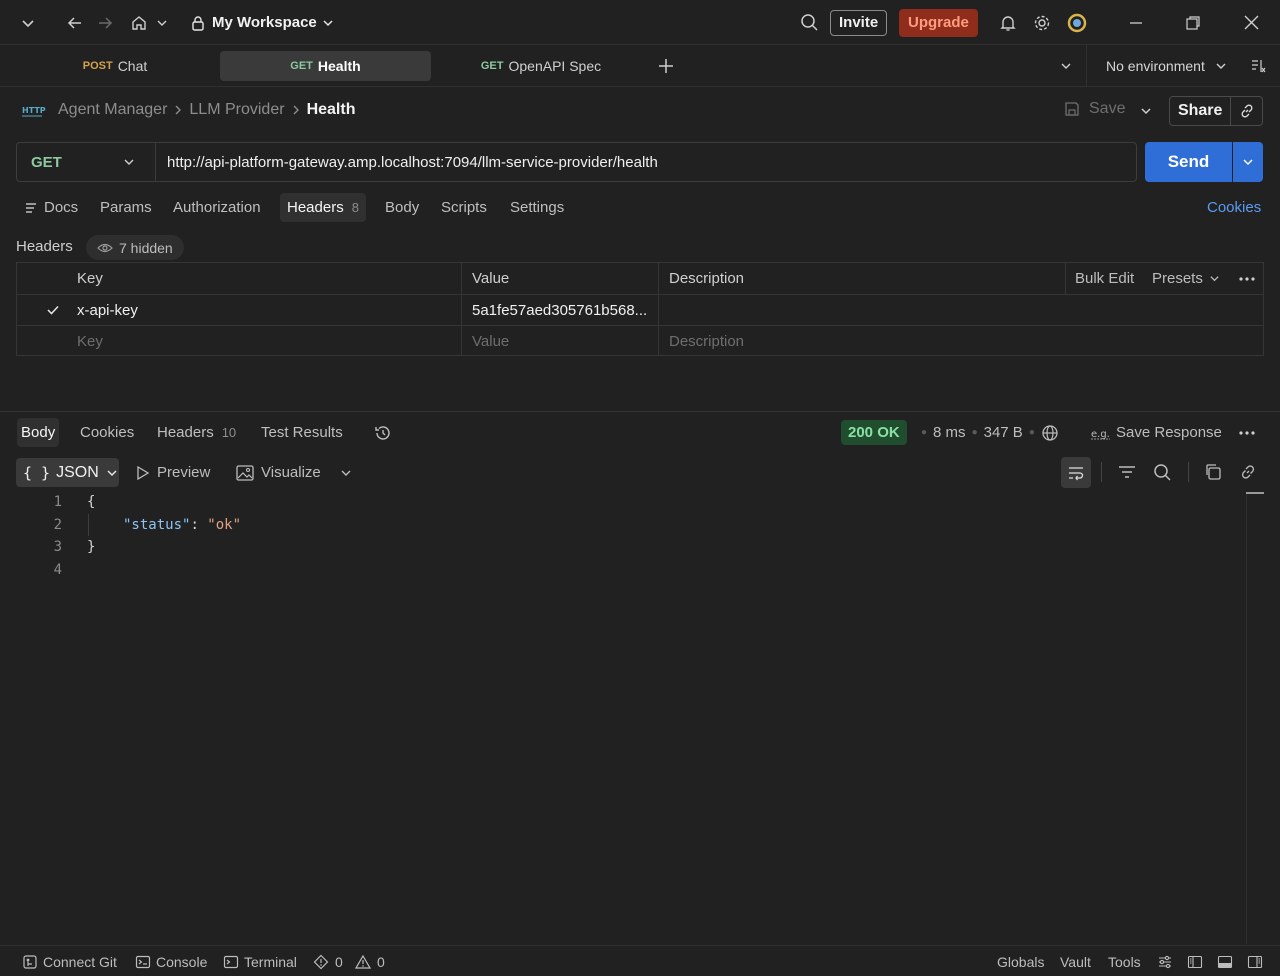 This screenshot has height=976, width=1280. Describe the element at coordinates (325, 66) in the screenshot. I see `tab-health: GET Health` at that location.